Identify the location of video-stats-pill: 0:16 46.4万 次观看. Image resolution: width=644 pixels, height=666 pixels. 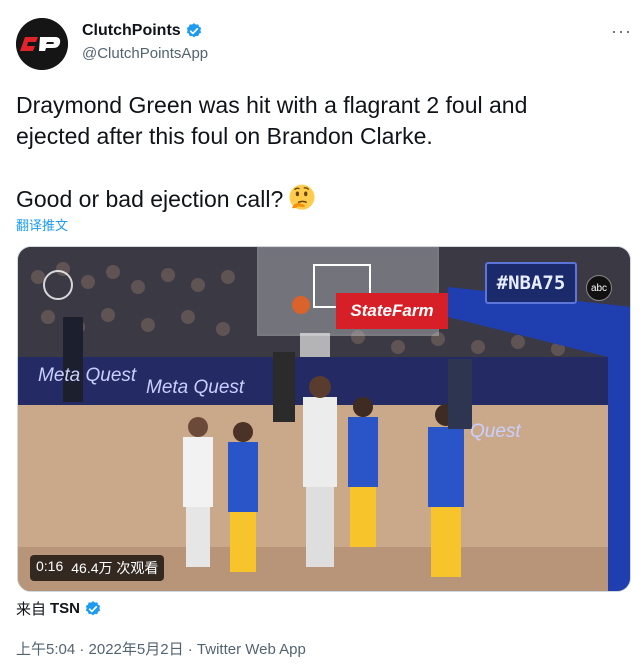
(97, 568).